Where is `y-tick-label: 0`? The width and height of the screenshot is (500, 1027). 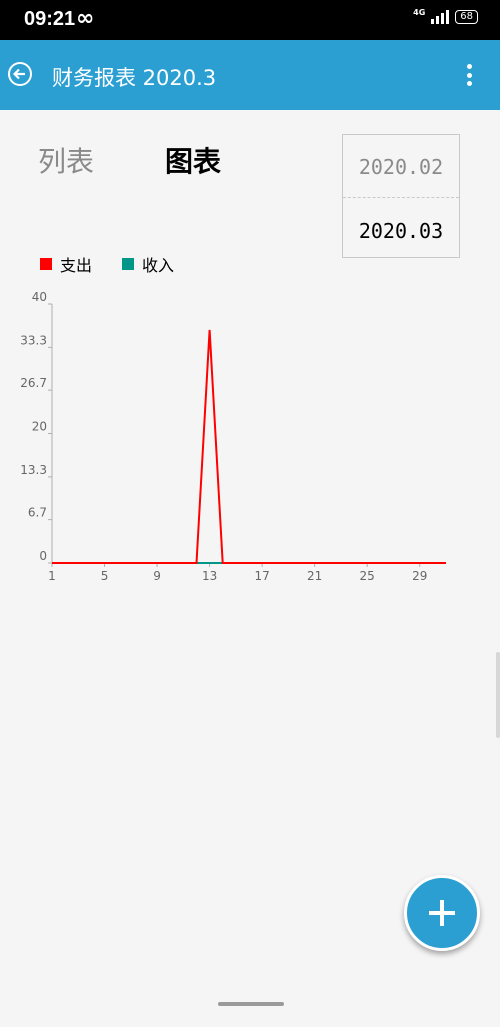
y-tick-label: 0 is located at coordinates (43, 556).